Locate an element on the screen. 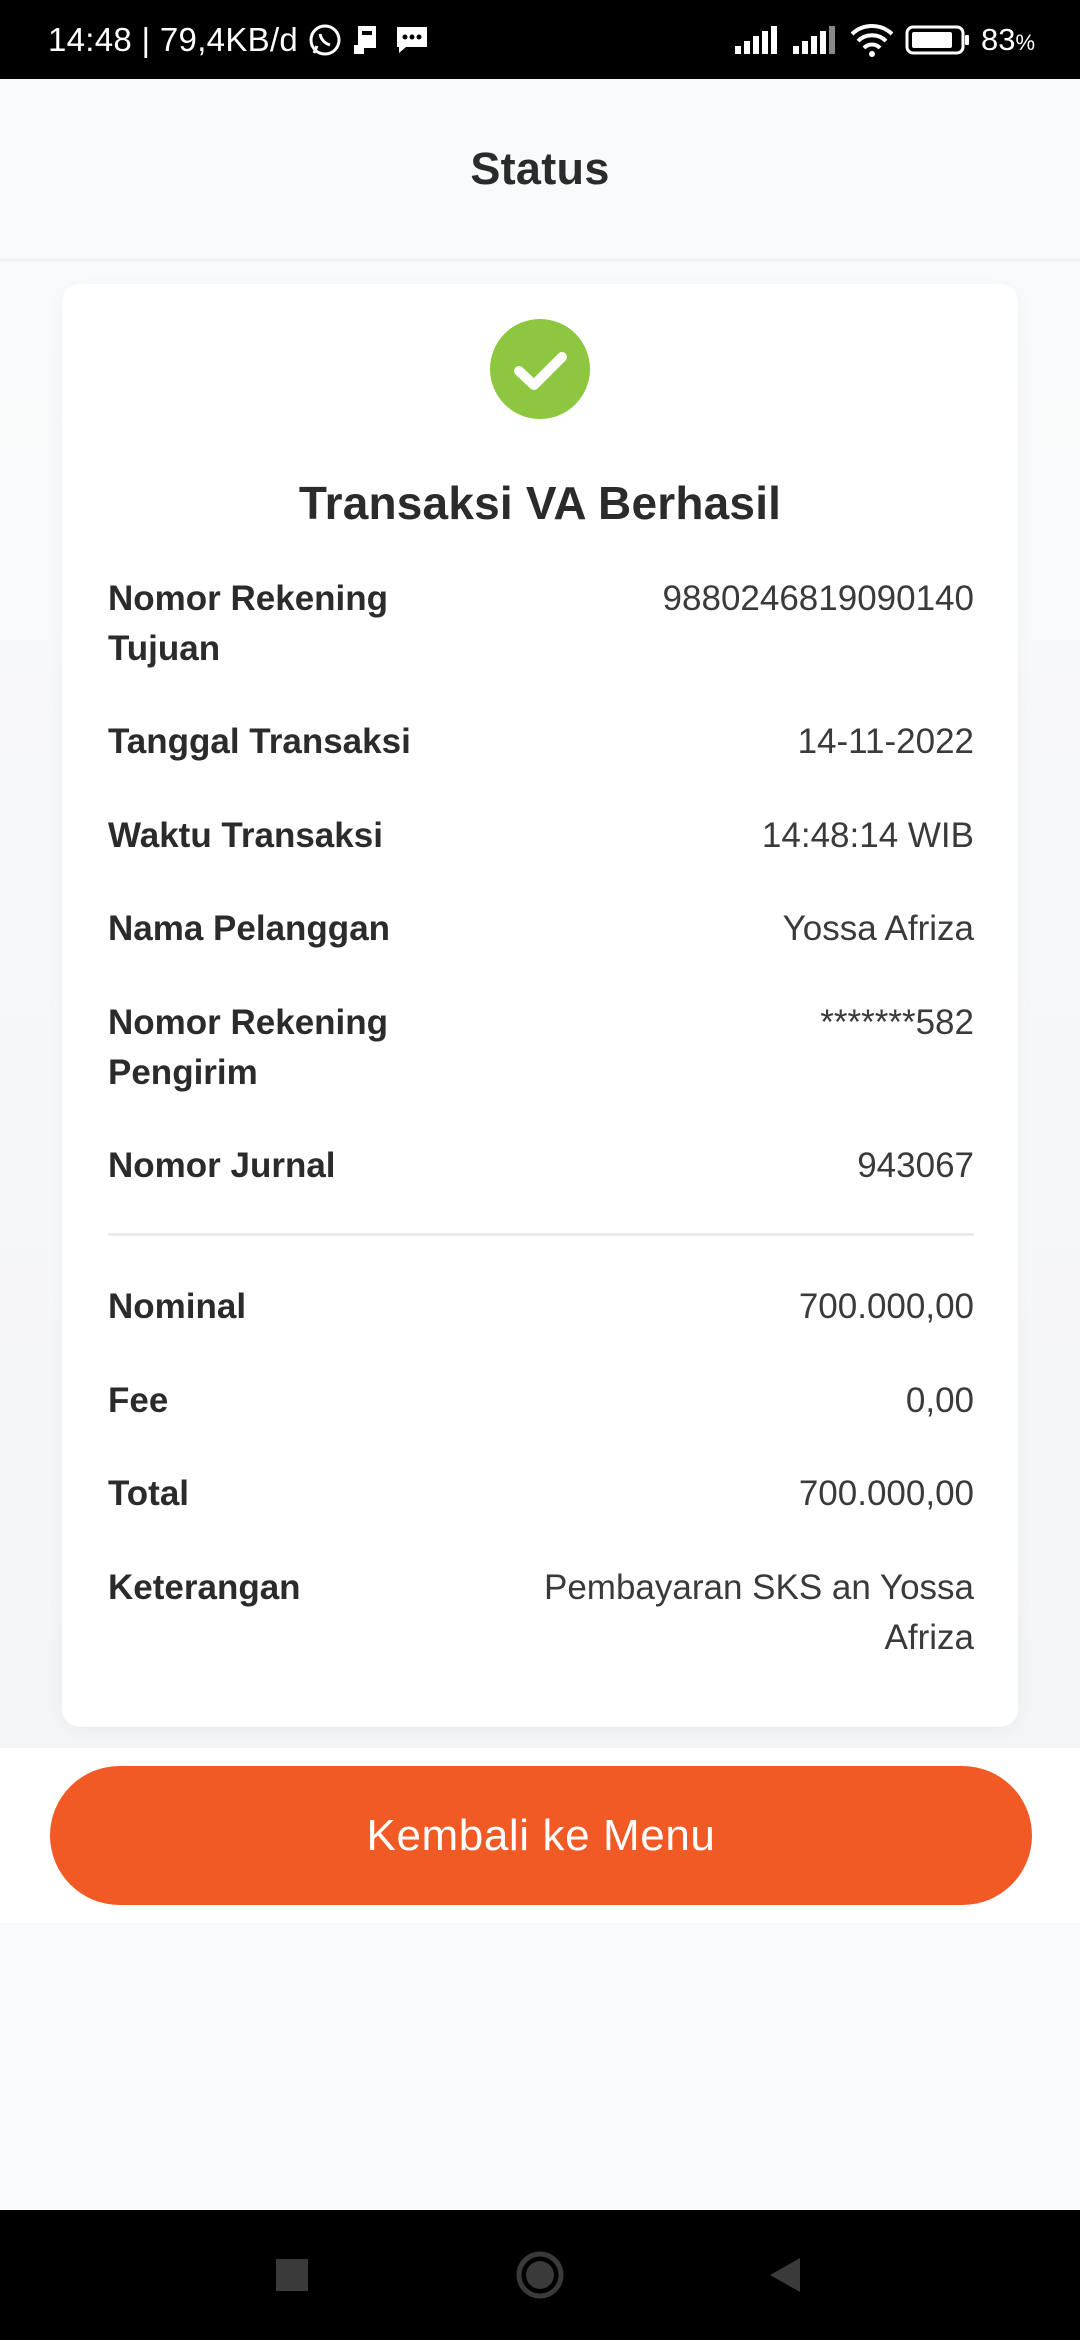 The image size is (1080, 2340). wifi-icon is located at coordinates (872, 40).